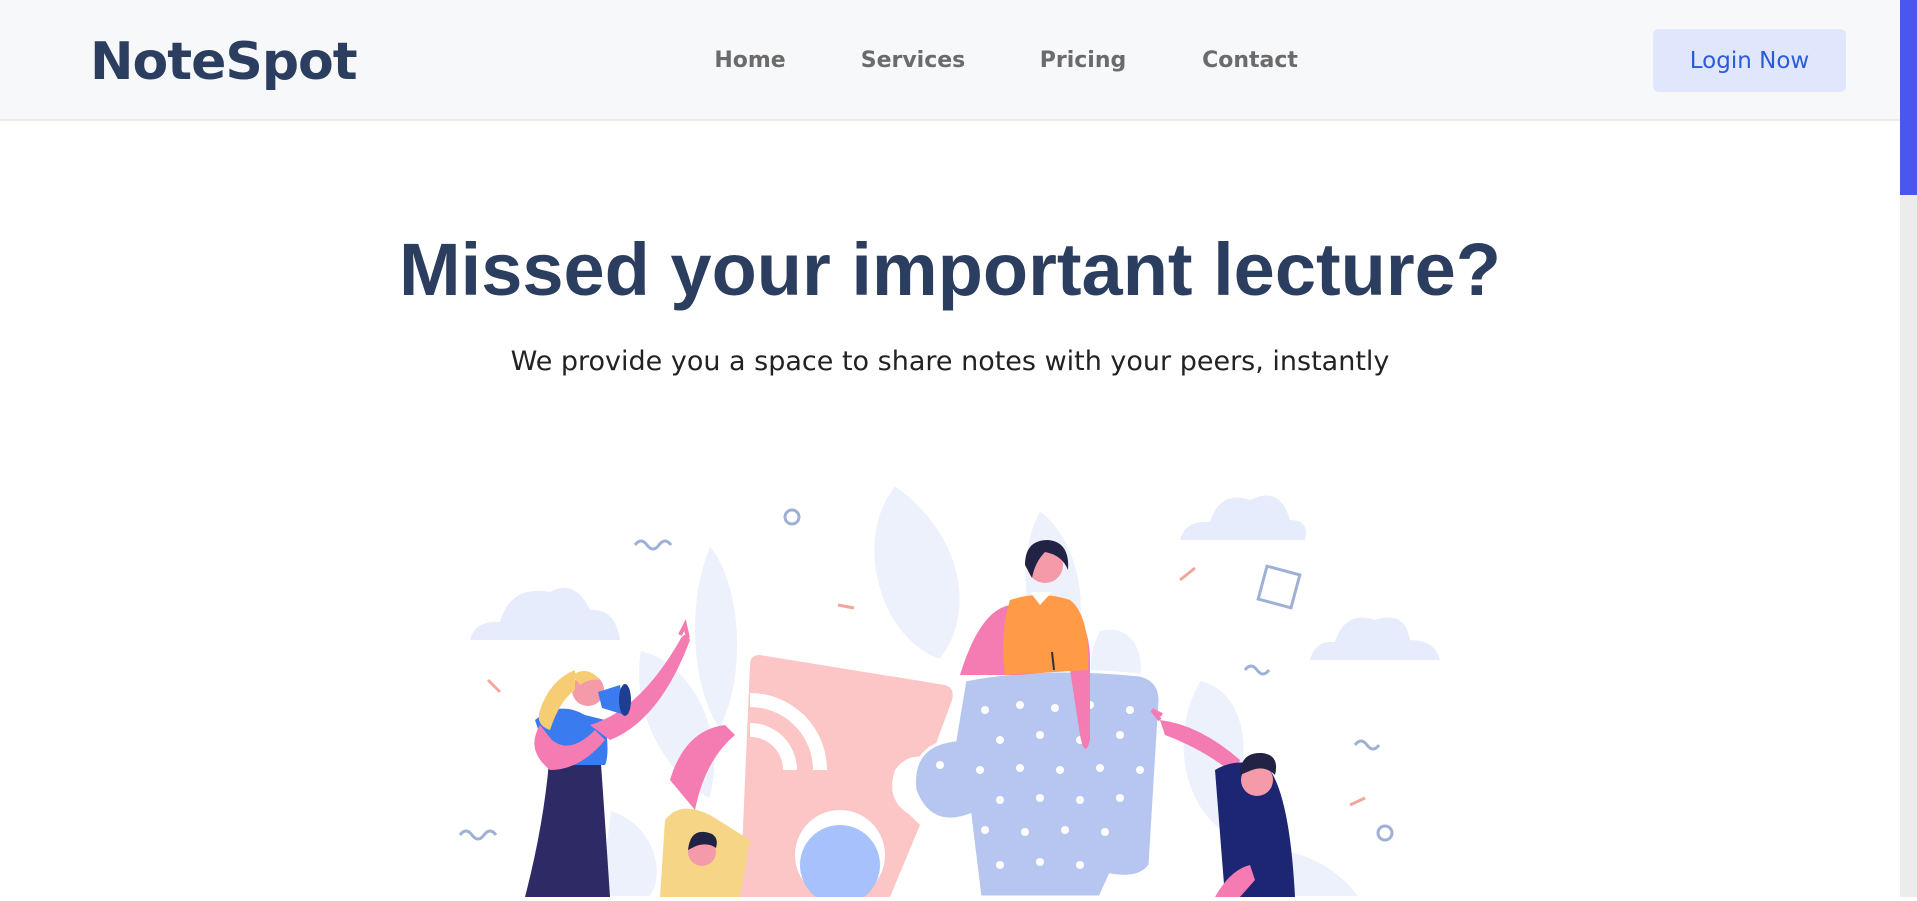  What do you see at coordinates (1908, 448) in the screenshot?
I see `vertical-scrollbar` at bounding box center [1908, 448].